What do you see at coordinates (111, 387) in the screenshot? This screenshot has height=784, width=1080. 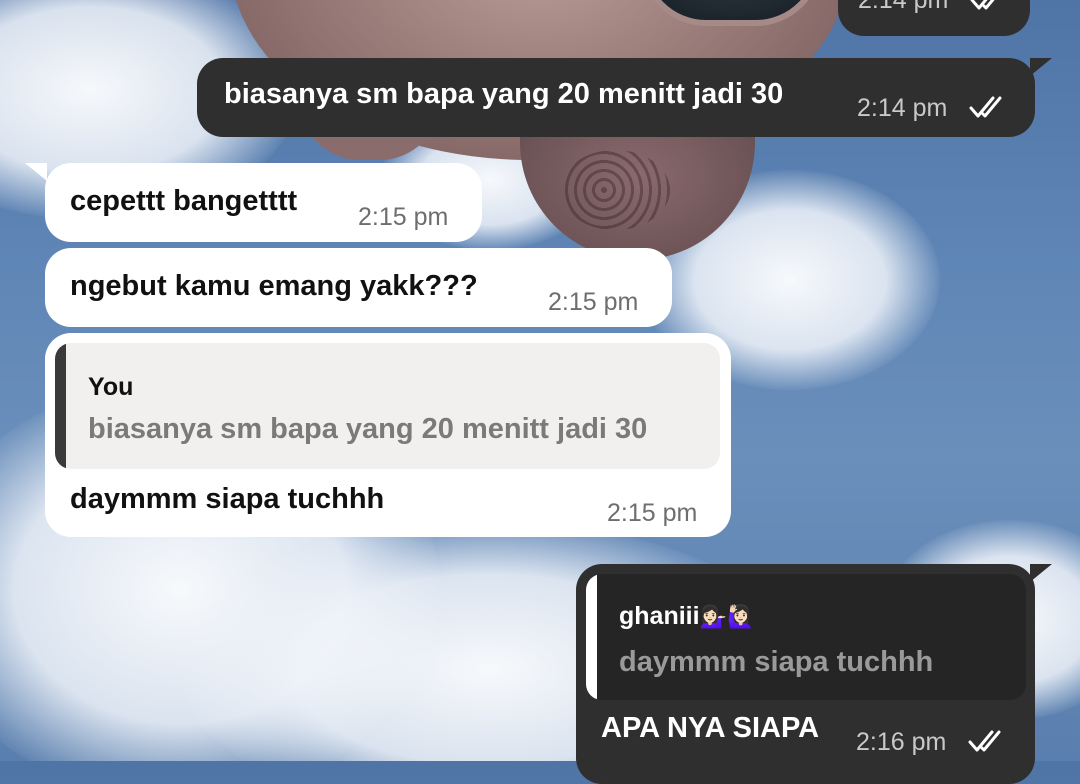 I see `quote-author: You` at bounding box center [111, 387].